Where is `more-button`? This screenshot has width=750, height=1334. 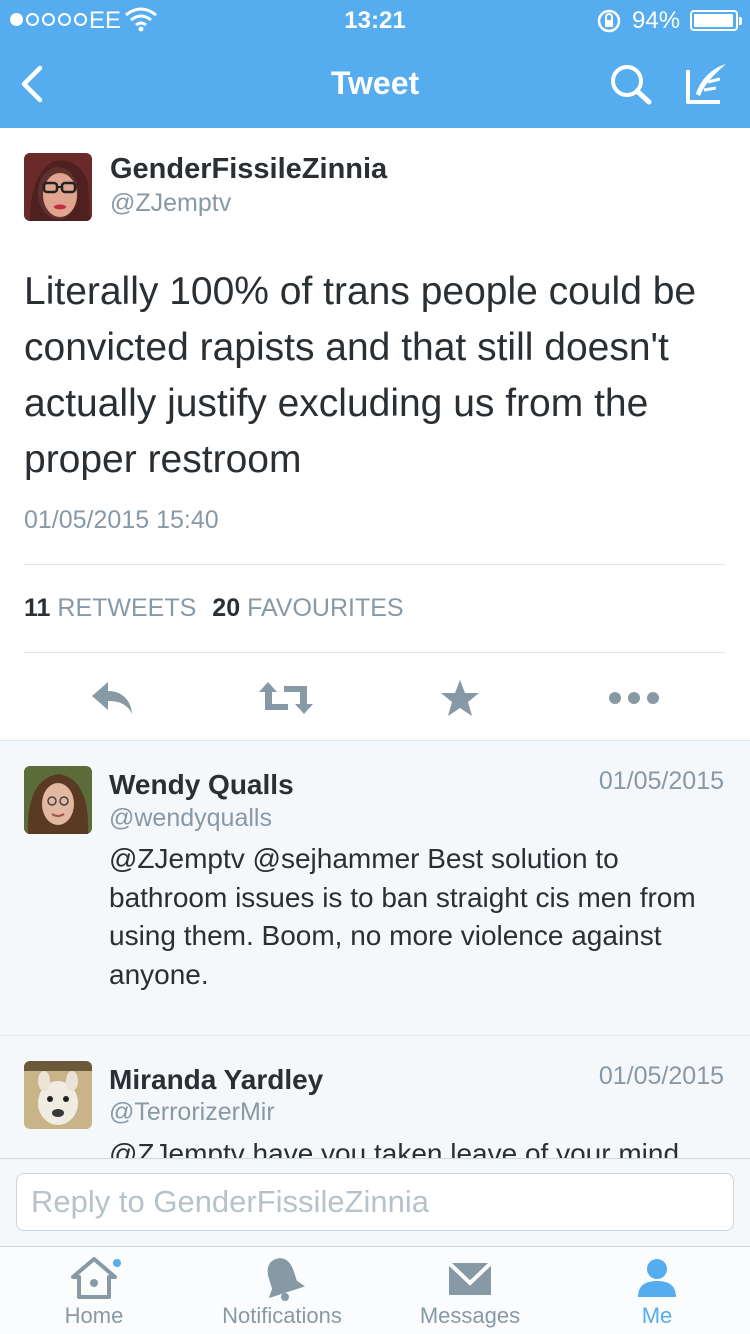 more-button is located at coordinates (634, 698).